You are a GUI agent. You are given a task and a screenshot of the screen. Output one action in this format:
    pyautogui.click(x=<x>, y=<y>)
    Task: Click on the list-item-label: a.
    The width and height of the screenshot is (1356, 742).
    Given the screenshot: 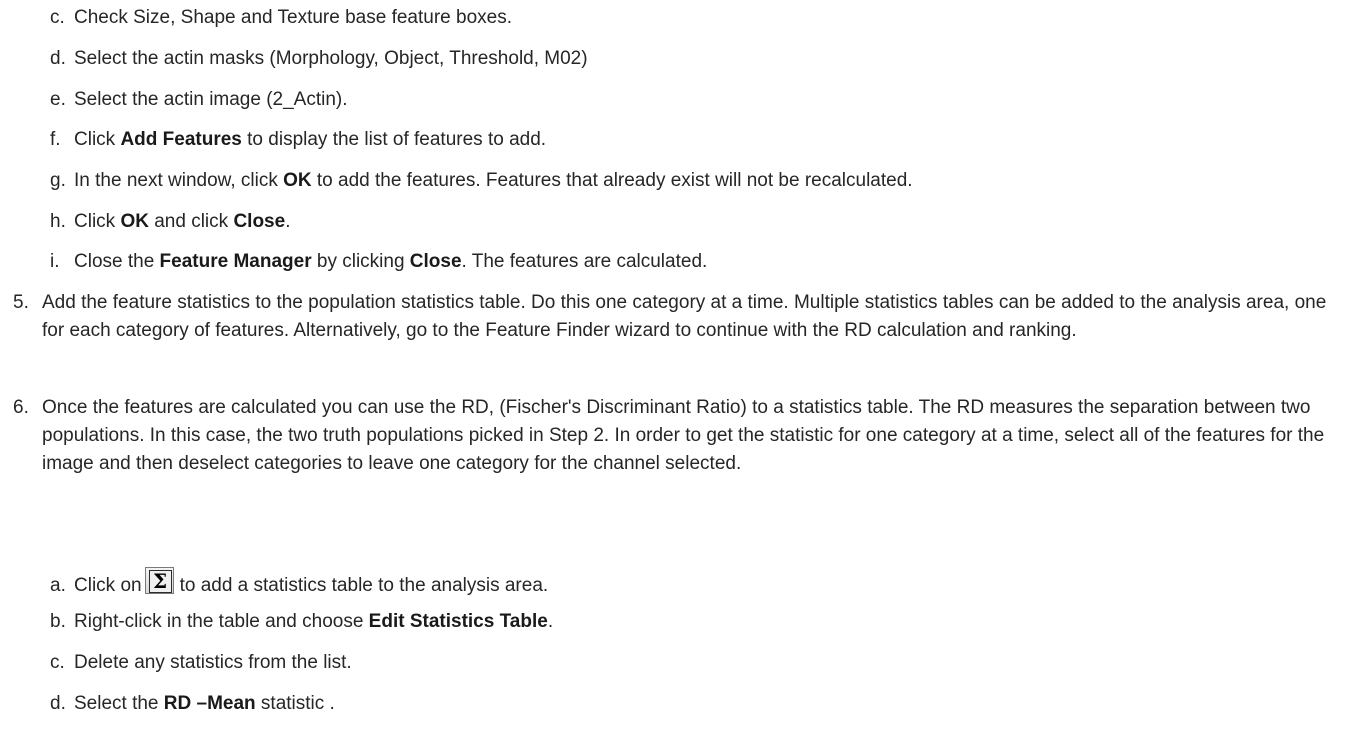 What is the action you would take?
    pyautogui.click(x=58, y=585)
    